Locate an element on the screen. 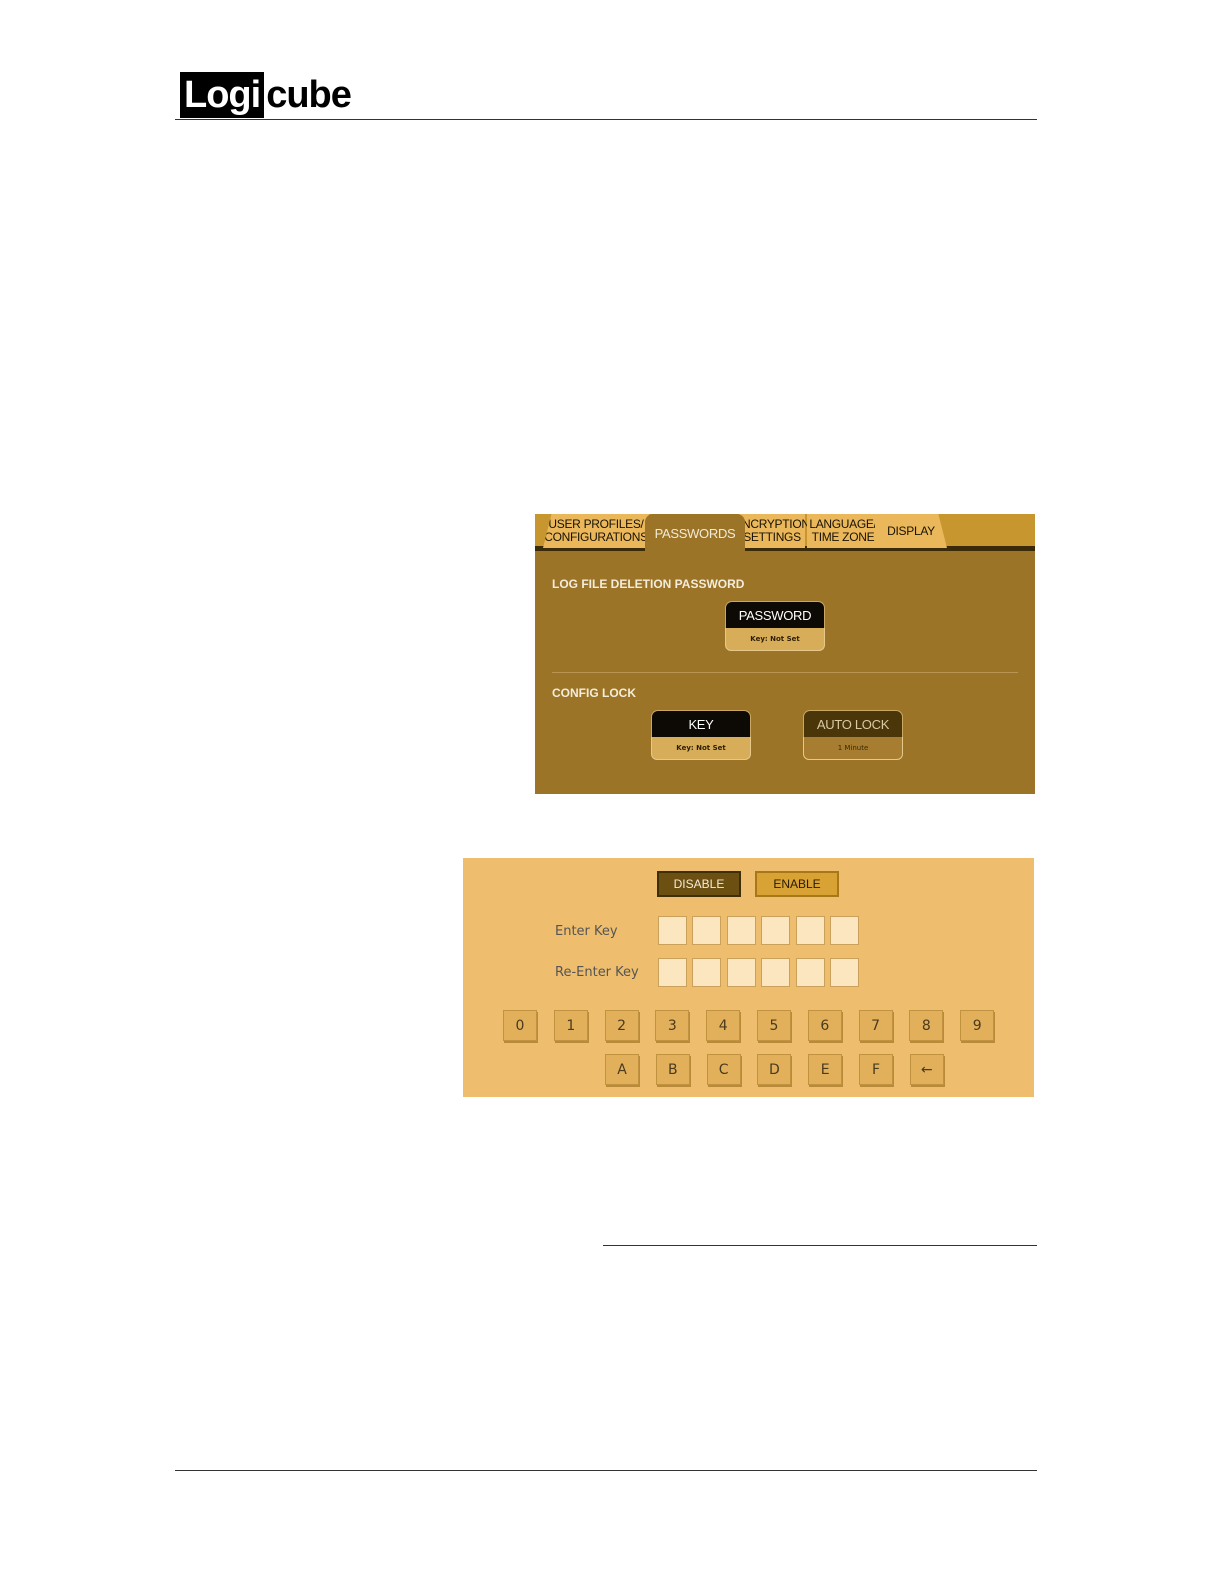 The height and width of the screenshot is (1584, 1224). log-file-deletion-password-label: LOG FILE DELETION PASSWORD is located at coordinates (648, 584).